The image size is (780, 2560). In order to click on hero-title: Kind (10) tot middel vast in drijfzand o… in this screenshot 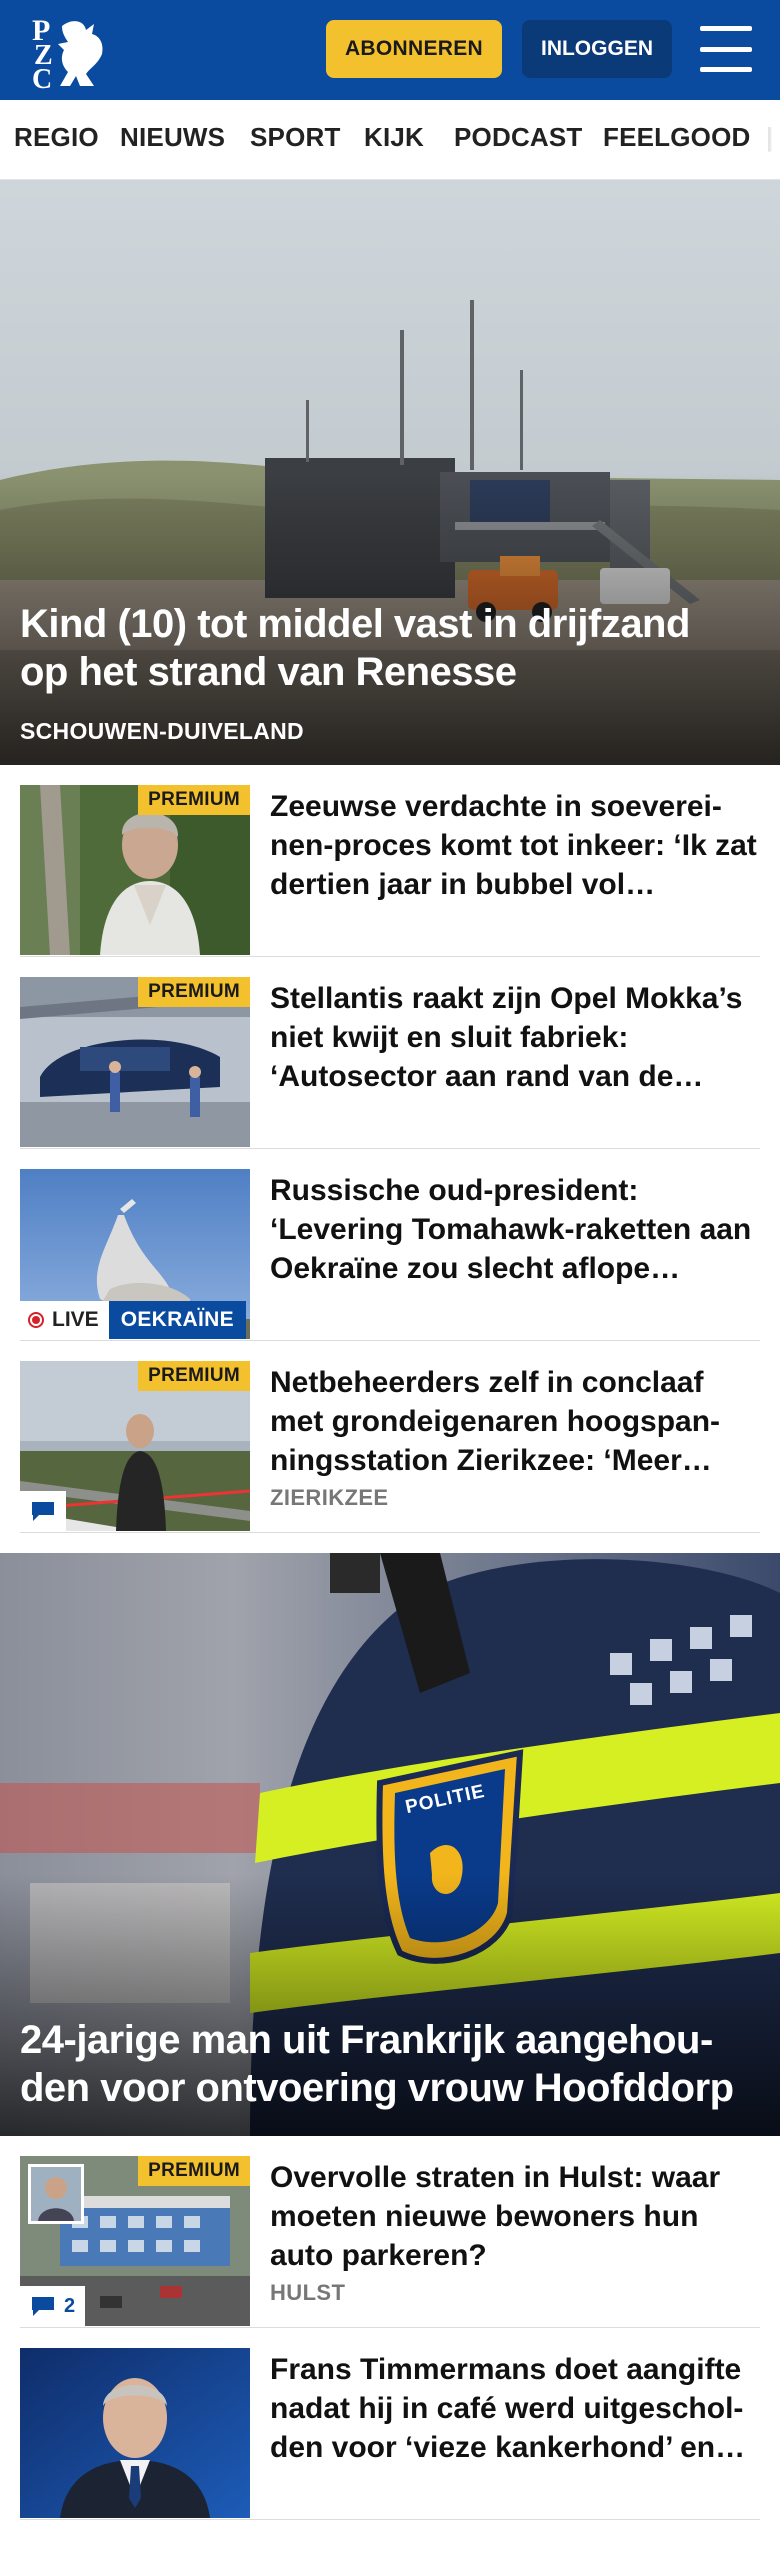, I will do `click(390, 648)`.